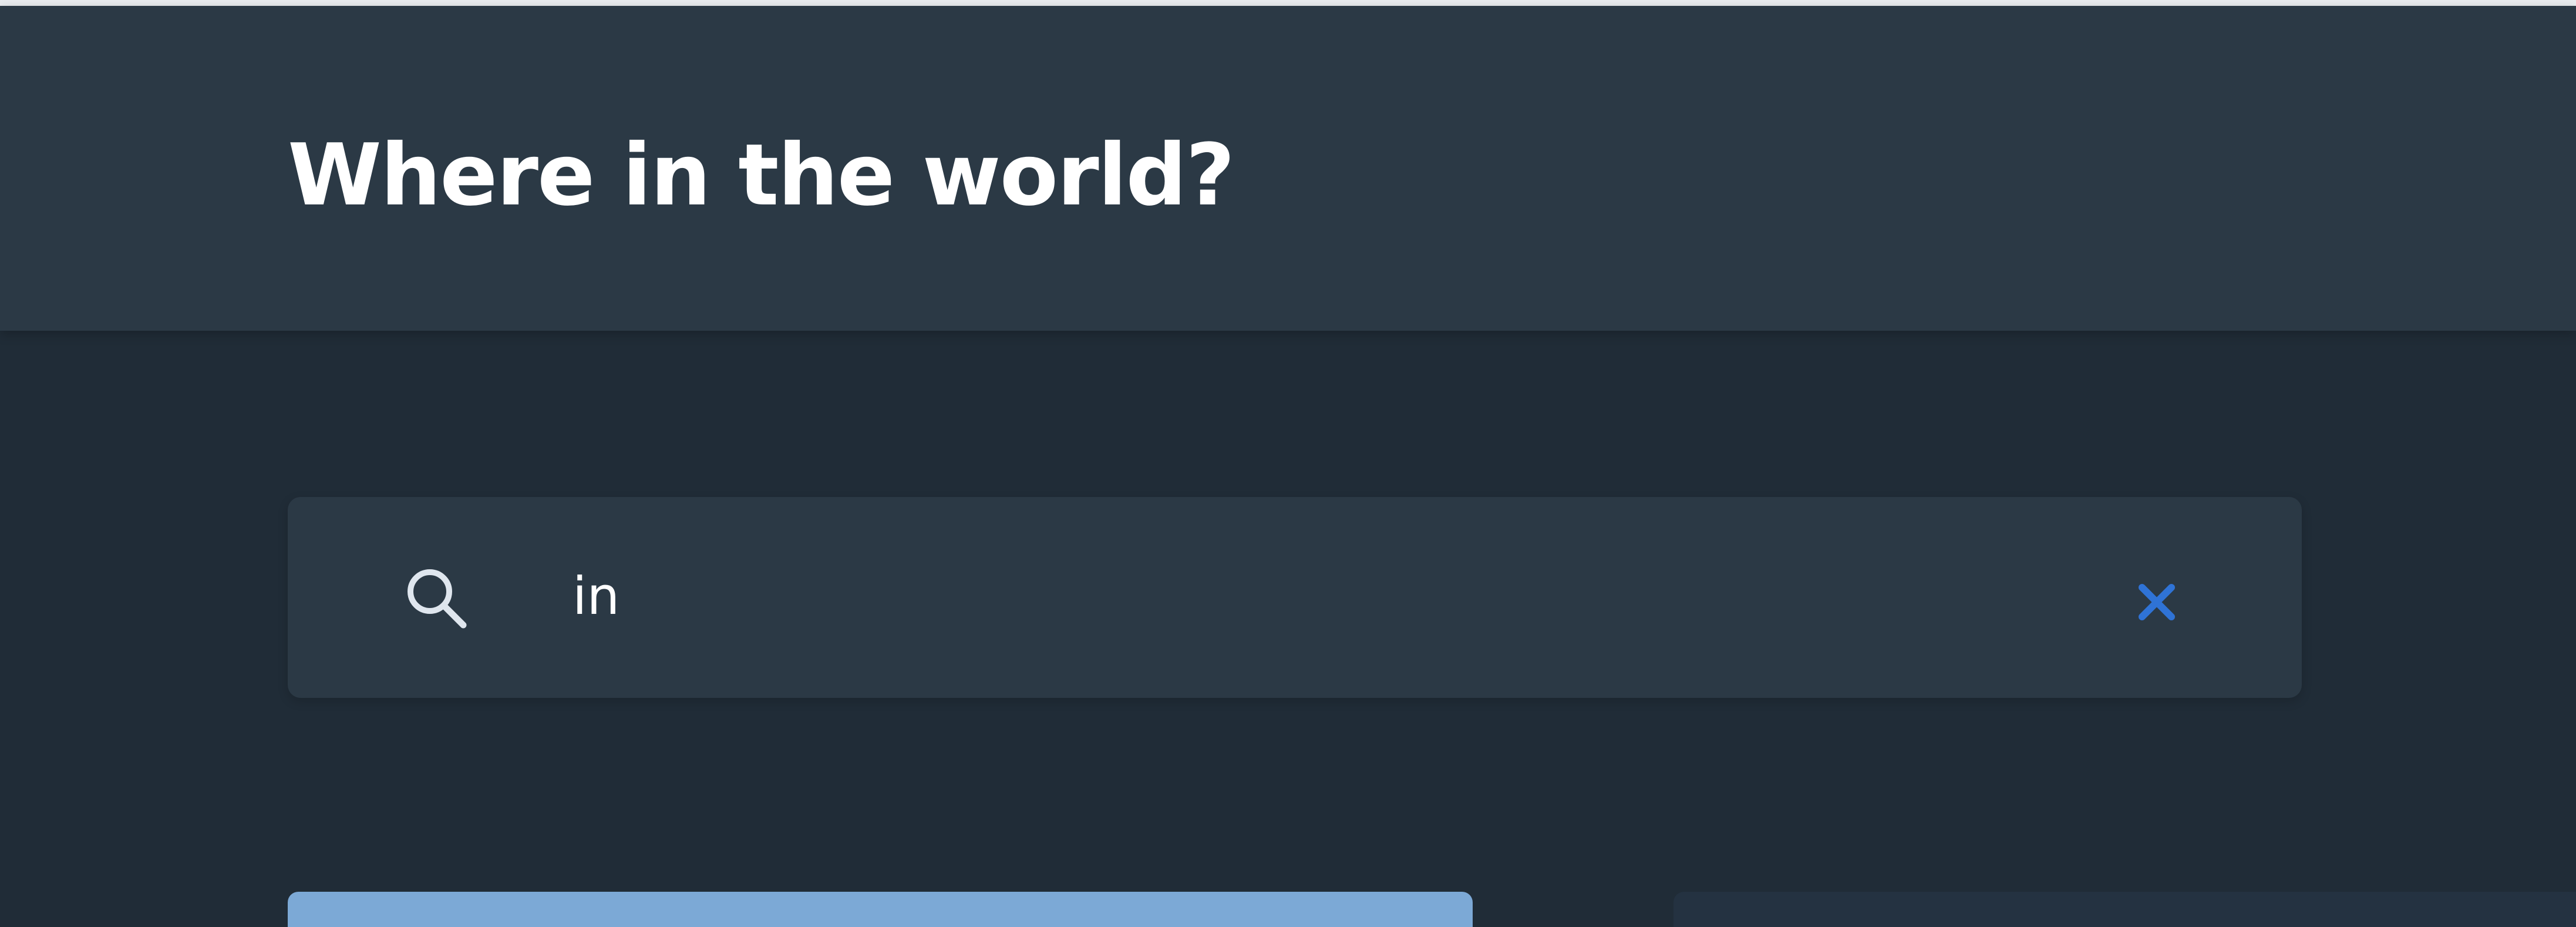 The width and height of the screenshot is (2576, 927). Describe the element at coordinates (2156, 607) in the screenshot. I see `close-icon` at that location.